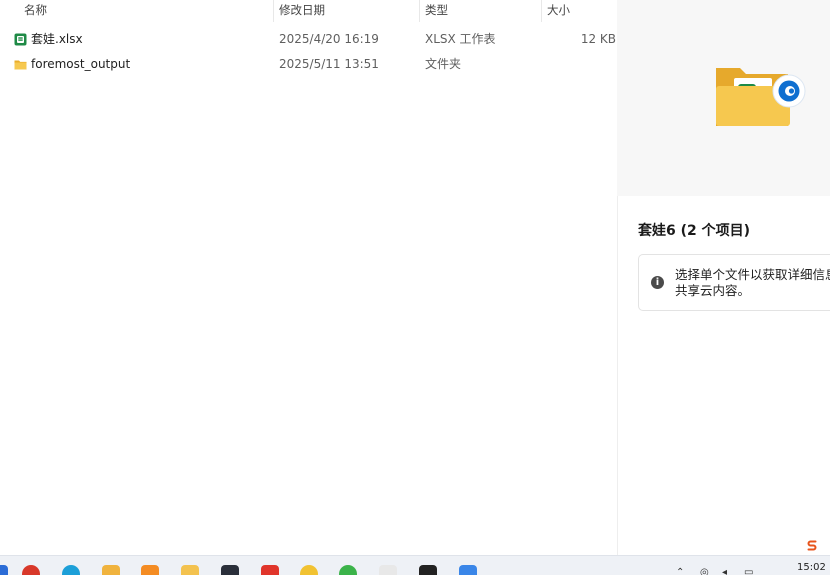  What do you see at coordinates (460, 39) in the screenshot?
I see `file-type: XLSX 工作表` at bounding box center [460, 39].